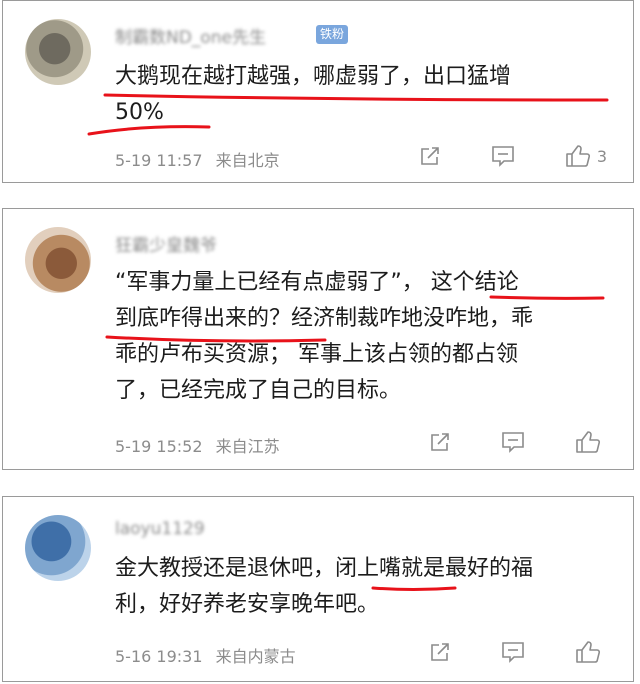 This screenshot has height=684, width=640. Describe the element at coordinates (324, 568) in the screenshot. I see `comment-line: 金大教授还是退休吧，闭上嘴就是最好的福` at that location.